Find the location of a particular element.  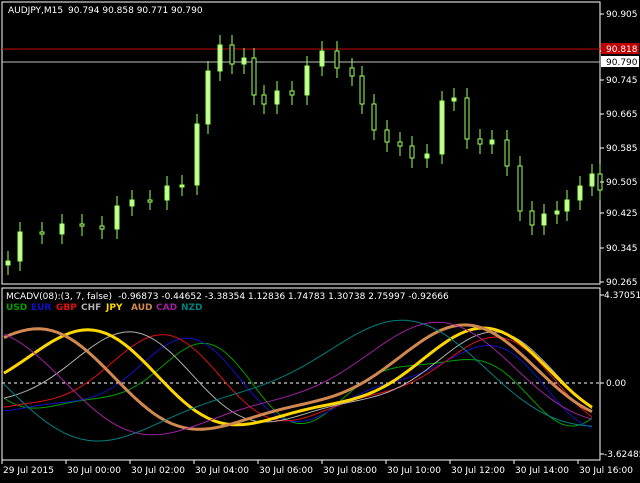

svg-text: 30 Jul 00:00 is located at coordinates (94, 471).